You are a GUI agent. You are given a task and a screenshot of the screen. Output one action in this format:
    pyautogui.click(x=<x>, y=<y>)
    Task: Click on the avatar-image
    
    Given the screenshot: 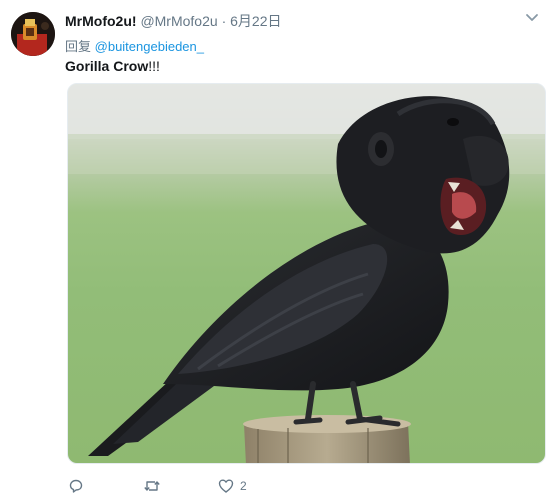 What is the action you would take?
    pyautogui.click(x=33, y=34)
    